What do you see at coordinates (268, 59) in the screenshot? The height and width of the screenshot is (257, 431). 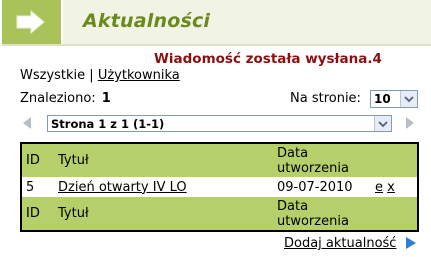 I see `status-message: Wiadomość została wysłana.4` at bounding box center [268, 59].